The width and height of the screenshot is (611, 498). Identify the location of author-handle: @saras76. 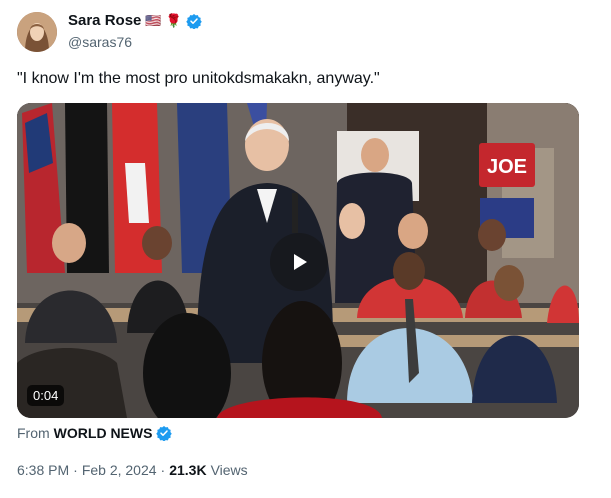
(100, 42).